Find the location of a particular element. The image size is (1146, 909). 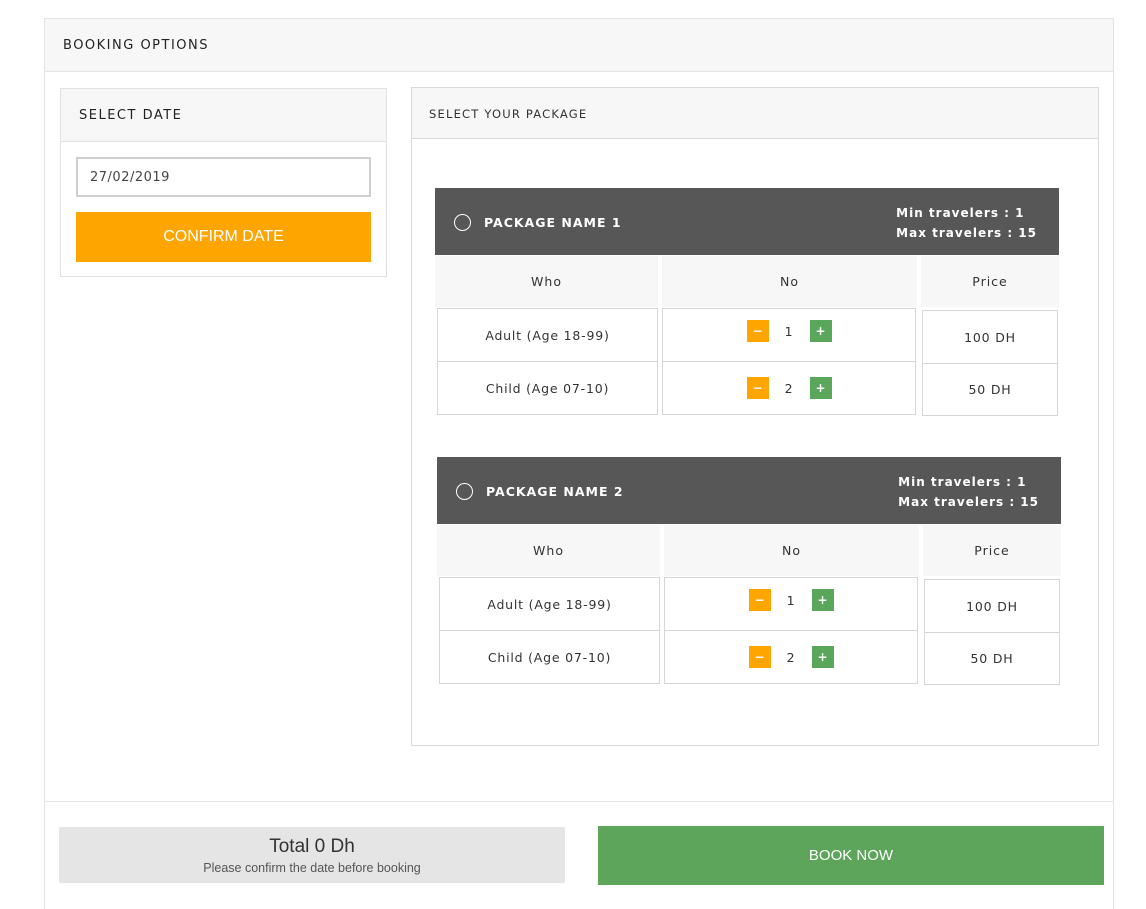

select-package-title: SELECT YOUR PACKAGE is located at coordinates (508, 114).